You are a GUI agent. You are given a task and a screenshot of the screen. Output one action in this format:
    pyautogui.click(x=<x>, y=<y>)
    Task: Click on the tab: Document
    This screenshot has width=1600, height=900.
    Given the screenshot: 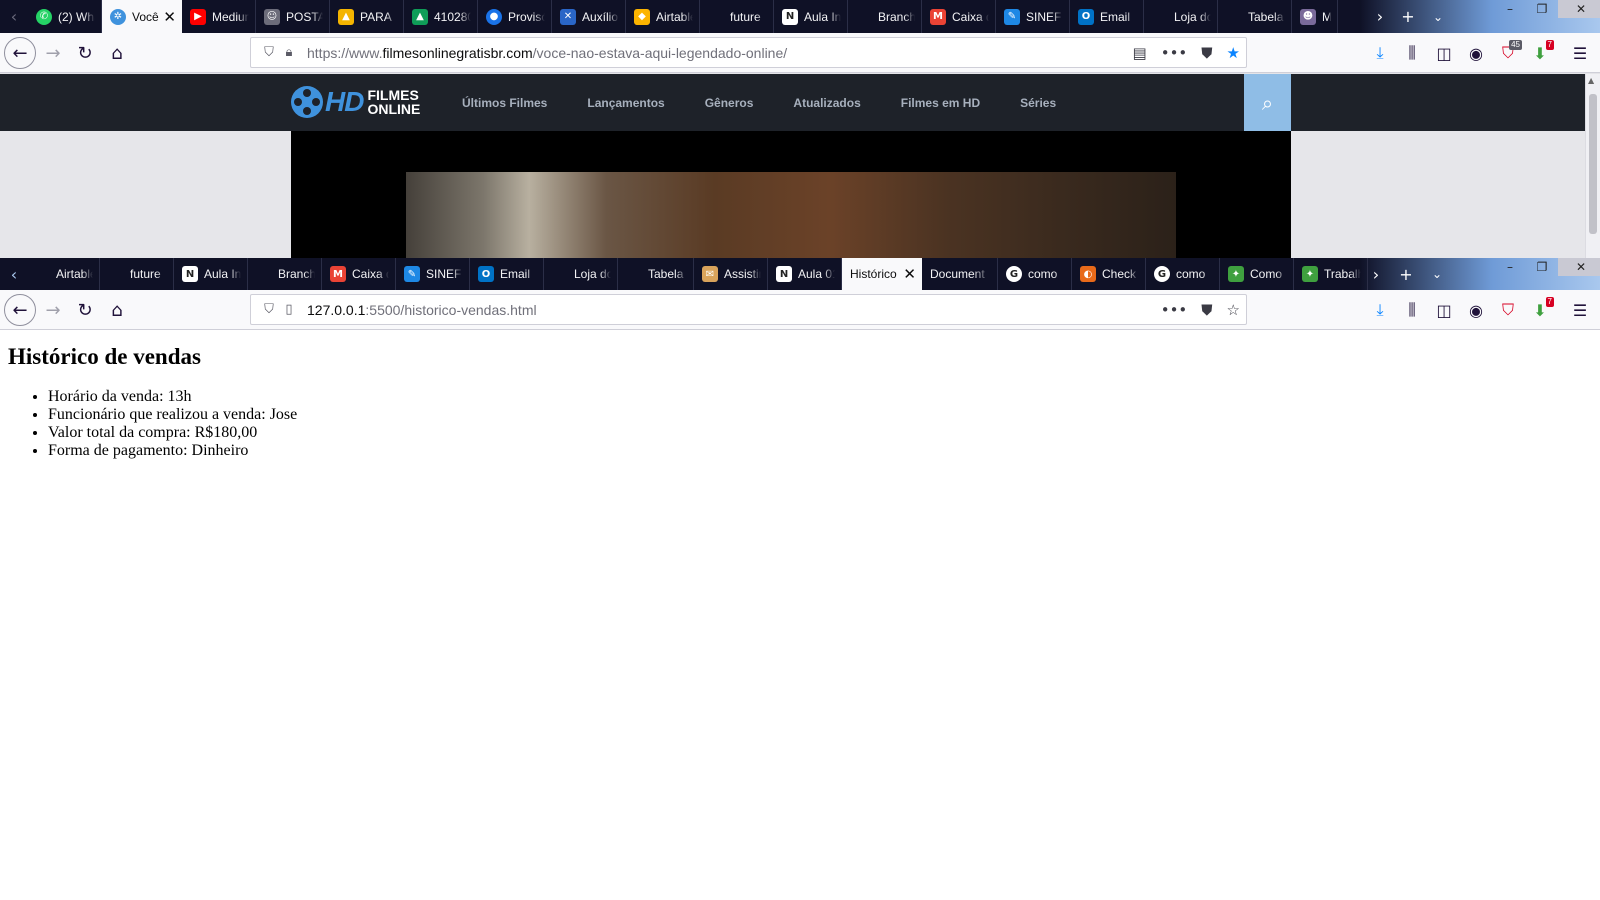 What is the action you would take?
    pyautogui.click(x=960, y=274)
    